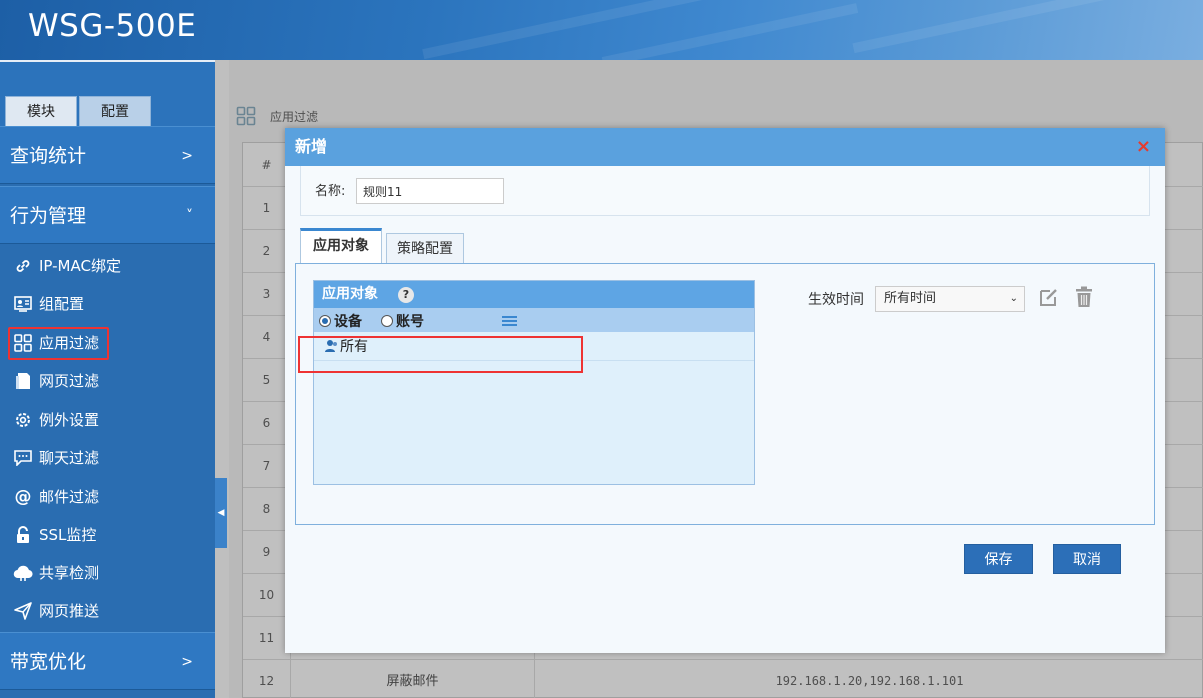  I want to click on radio-checked-icon, so click(325, 321).